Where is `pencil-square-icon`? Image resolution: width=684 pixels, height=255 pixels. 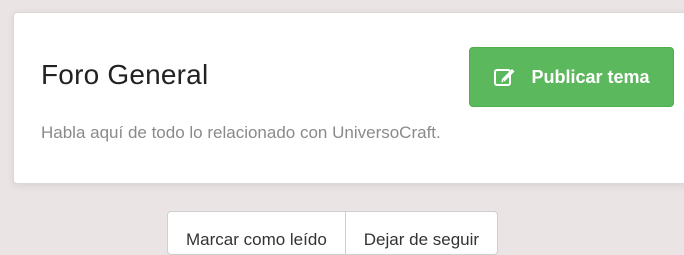
pencil-square-icon is located at coordinates (505, 77).